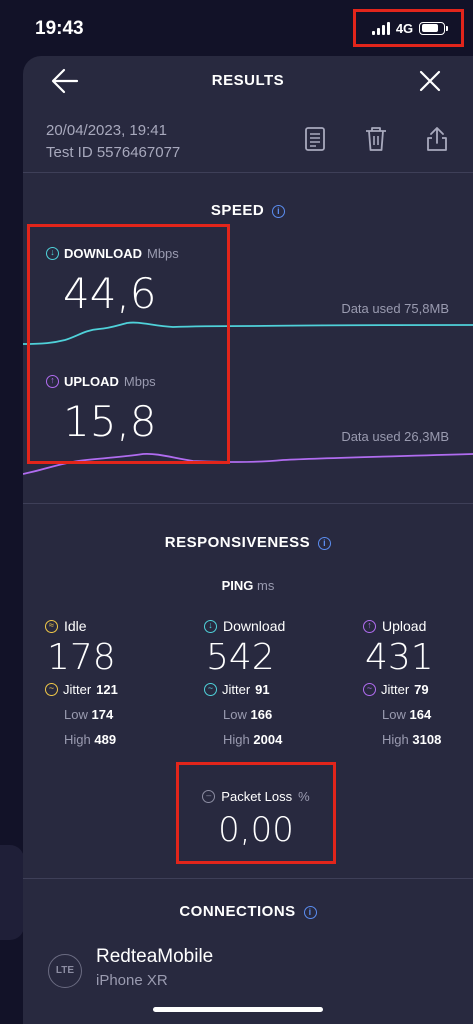  What do you see at coordinates (112, 253) in the screenshot?
I see `download-label: ↓ DOWNLOAD Mbps` at bounding box center [112, 253].